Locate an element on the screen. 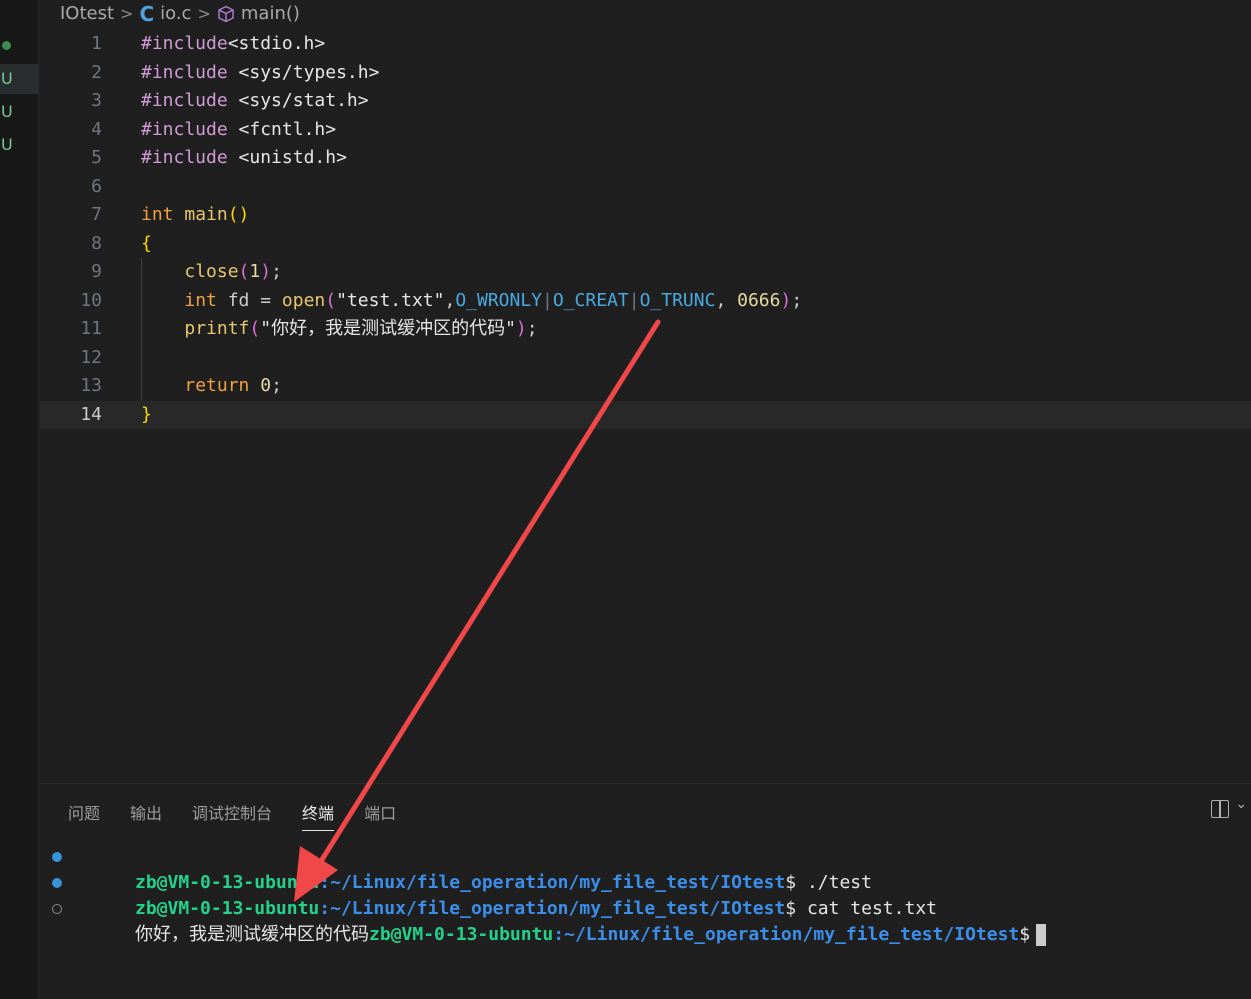 Image resolution: width=1251 pixels, height=999 pixels. prompt-symbol: $ is located at coordinates (1025, 934).